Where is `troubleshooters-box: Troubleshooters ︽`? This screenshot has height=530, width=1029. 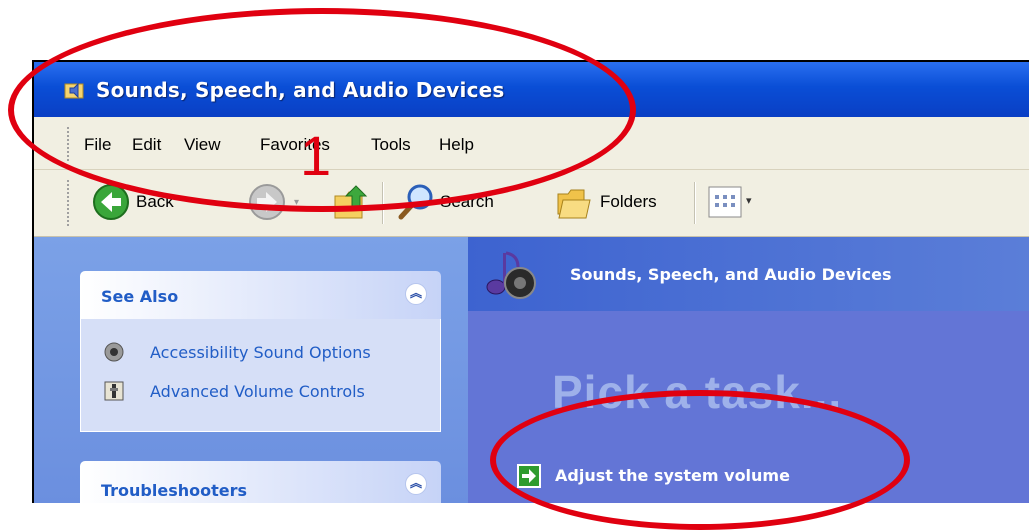 troubleshooters-box: Troubleshooters ︽ is located at coordinates (260, 482).